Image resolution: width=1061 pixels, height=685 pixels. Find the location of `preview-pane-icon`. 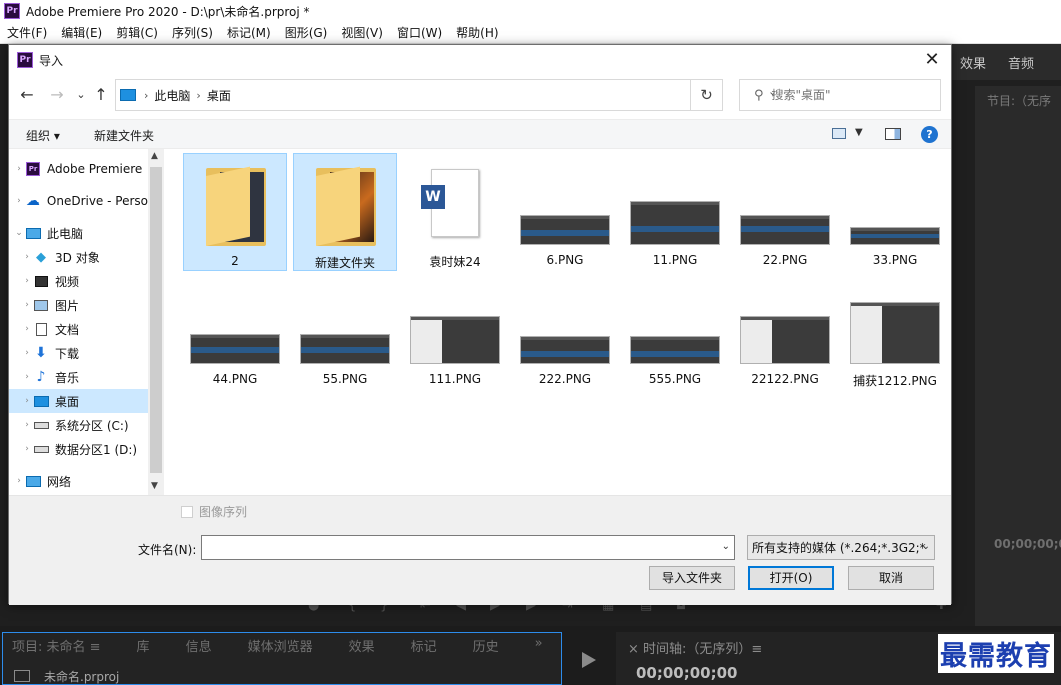

preview-pane-icon is located at coordinates (893, 134).